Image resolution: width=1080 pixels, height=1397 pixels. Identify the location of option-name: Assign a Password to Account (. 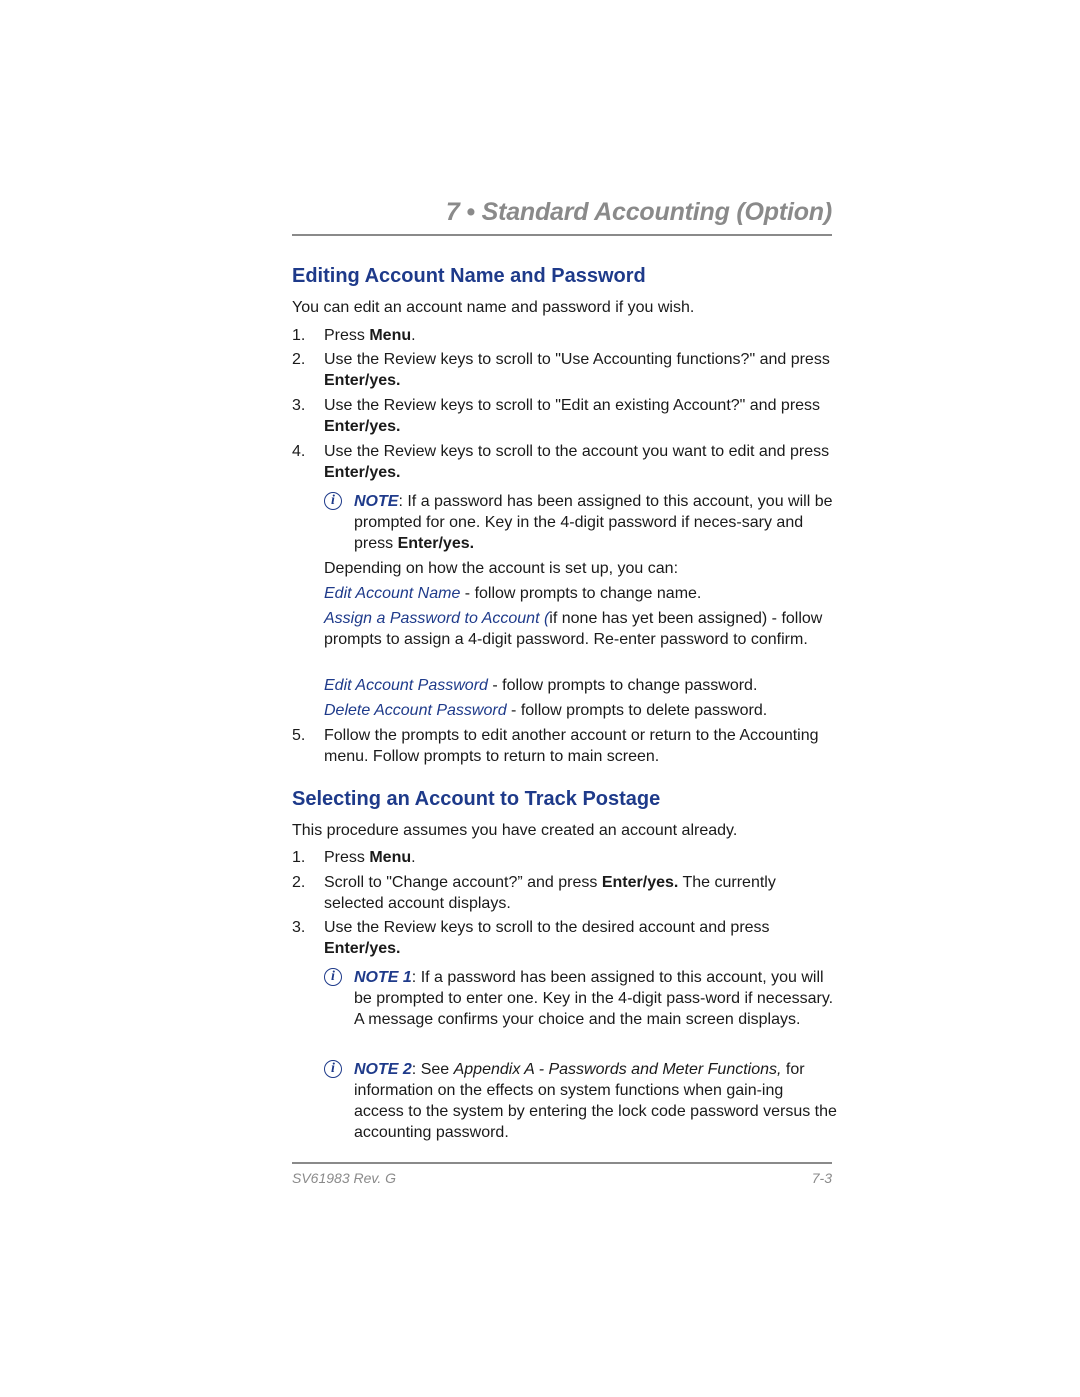
(437, 618).